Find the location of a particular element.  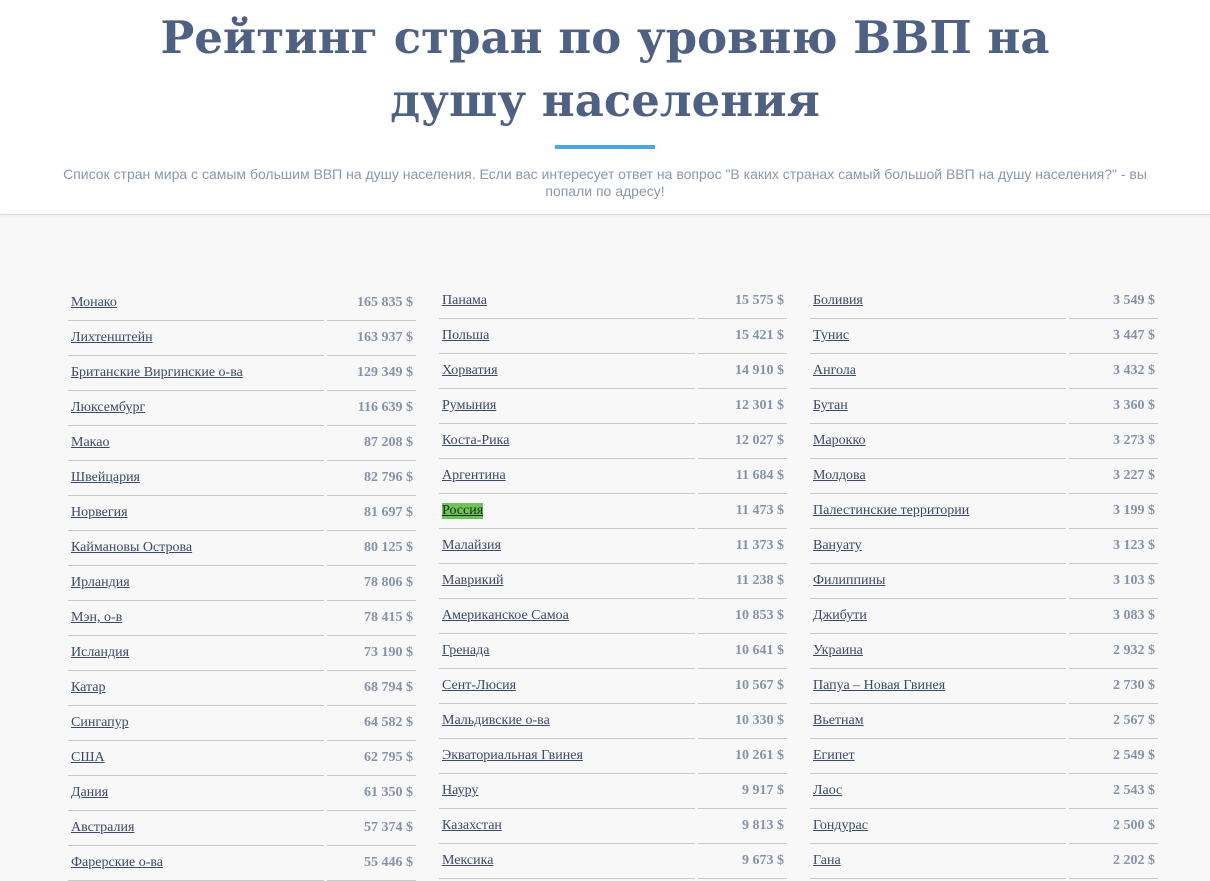

country-link: Мексика is located at coordinates (467, 861).